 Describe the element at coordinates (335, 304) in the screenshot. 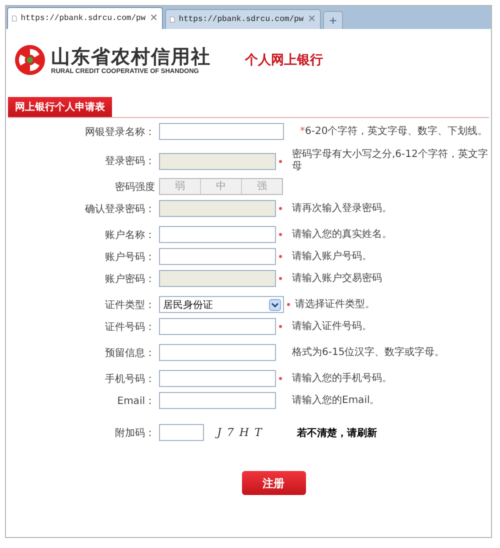

I see `field-hint: 请选择证件类型。` at that location.